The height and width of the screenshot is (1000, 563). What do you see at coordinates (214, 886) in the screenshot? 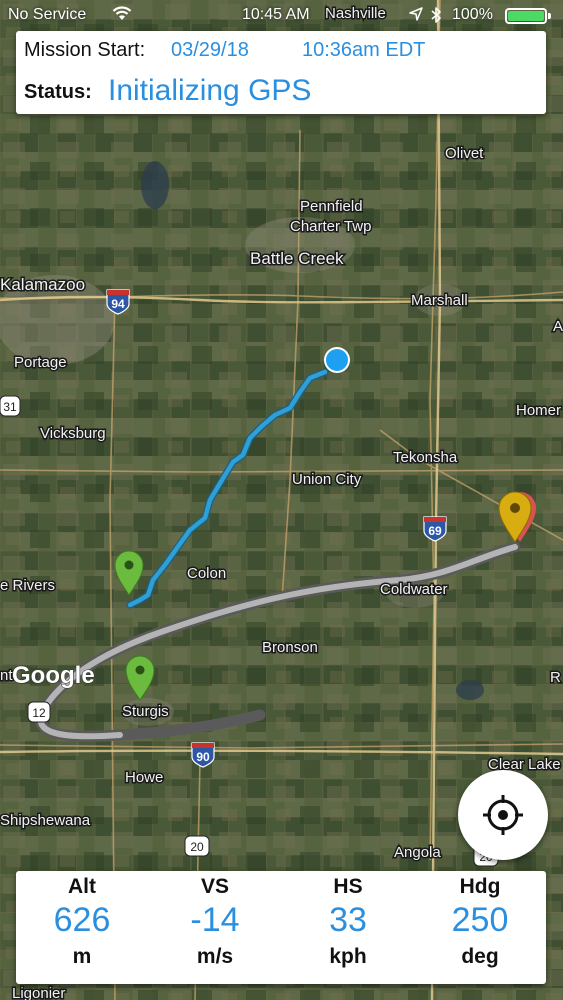
I see `telemetry-label: VS` at bounding box center [214, 886].